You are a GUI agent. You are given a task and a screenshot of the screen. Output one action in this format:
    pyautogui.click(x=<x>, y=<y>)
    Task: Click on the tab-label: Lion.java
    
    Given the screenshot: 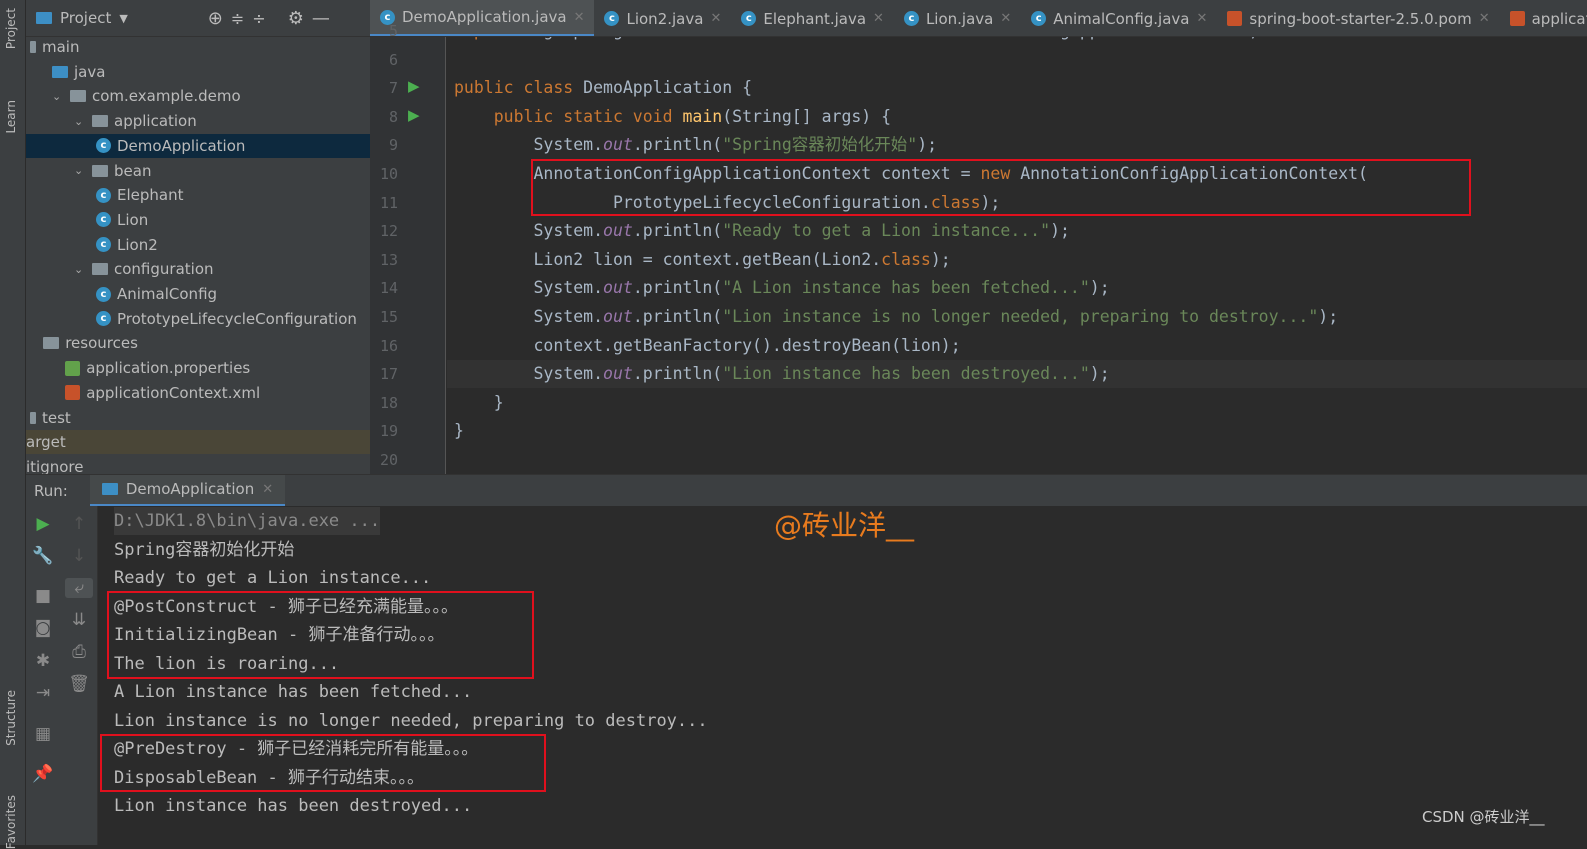 What is the action you would take?
    pyautogui.click(x=959, y=18)
    